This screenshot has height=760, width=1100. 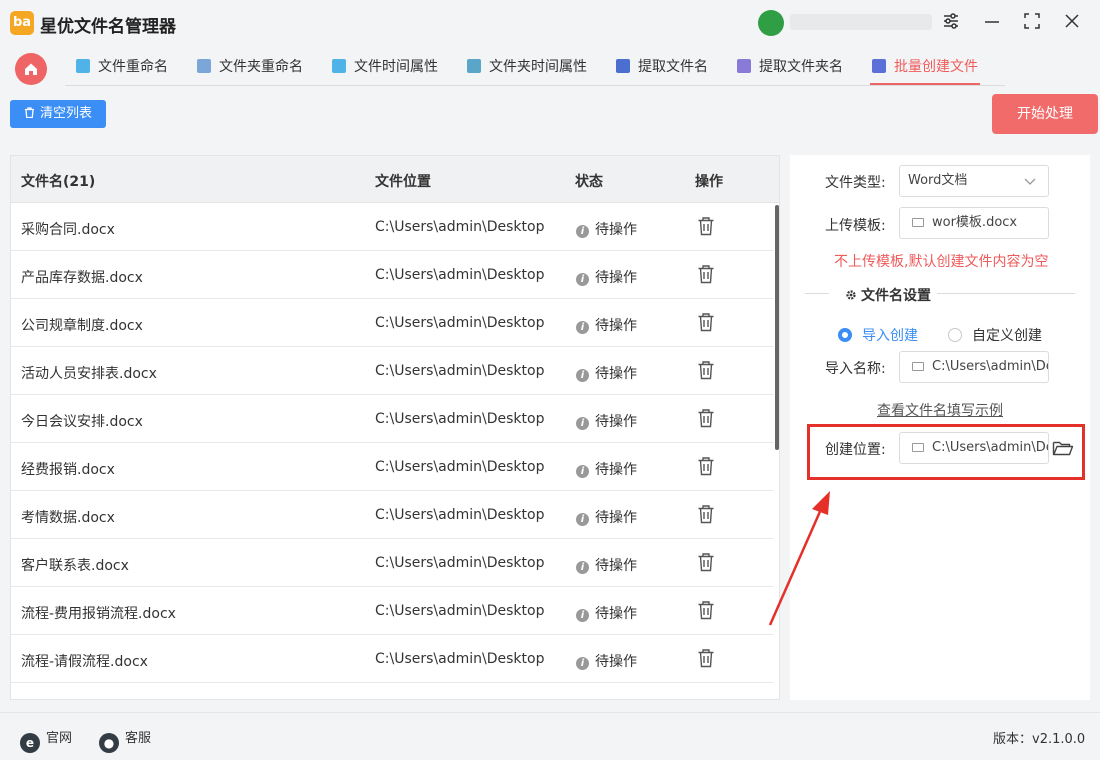 I want to click on column-header-name: 文件名(21), so click(x=58, y=181).